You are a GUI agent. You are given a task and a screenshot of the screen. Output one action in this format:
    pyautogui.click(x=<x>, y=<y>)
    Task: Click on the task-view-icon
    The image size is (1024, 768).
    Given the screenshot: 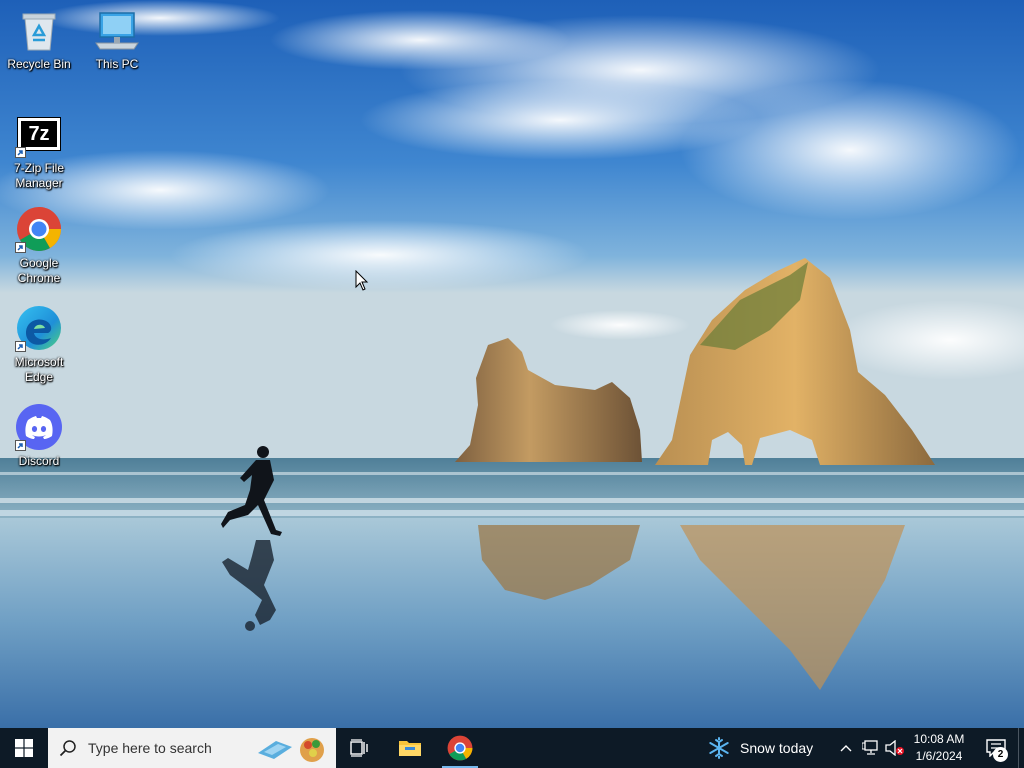 What is the action you would take?
    pyautogui.click(x=359, y=748)
    